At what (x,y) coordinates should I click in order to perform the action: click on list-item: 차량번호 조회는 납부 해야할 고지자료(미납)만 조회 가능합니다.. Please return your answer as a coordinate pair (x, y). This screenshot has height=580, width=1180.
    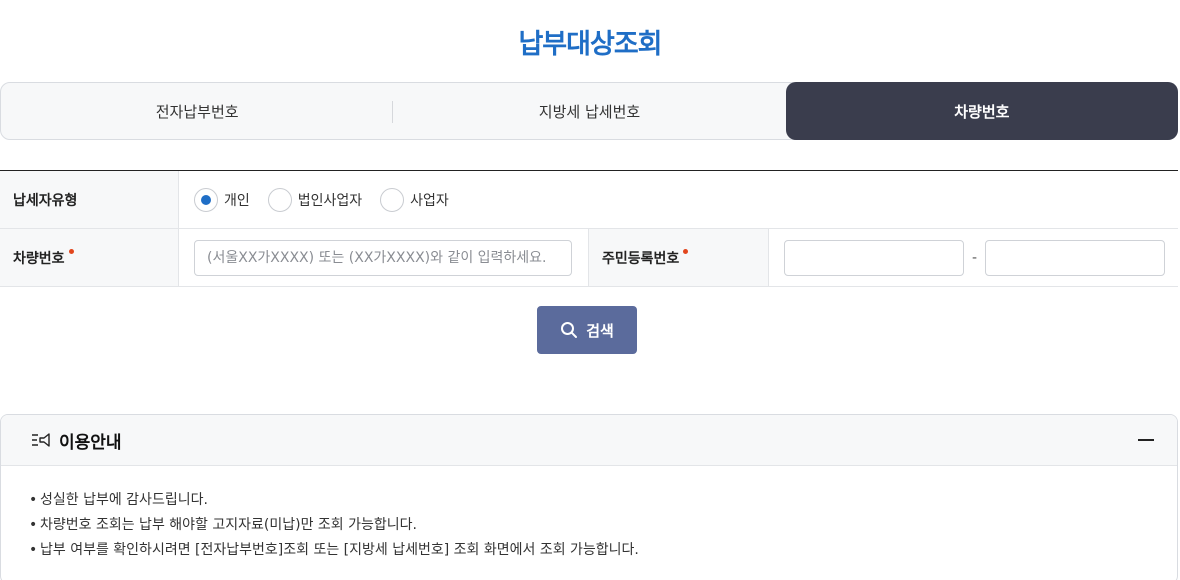
    Looking at the image, I should click on (603, 525).